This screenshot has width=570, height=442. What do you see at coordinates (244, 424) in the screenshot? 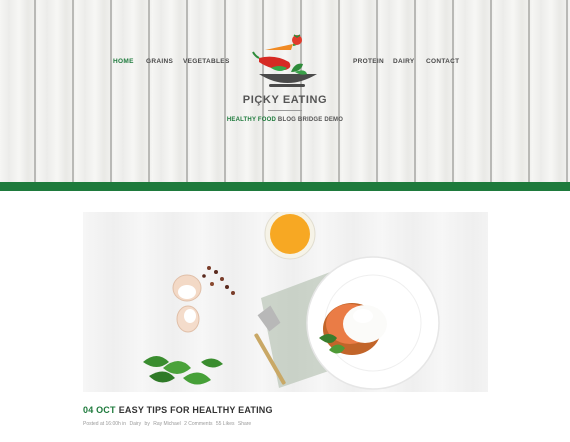
I see `meta-share: Share` at bounding box center [244, 424].